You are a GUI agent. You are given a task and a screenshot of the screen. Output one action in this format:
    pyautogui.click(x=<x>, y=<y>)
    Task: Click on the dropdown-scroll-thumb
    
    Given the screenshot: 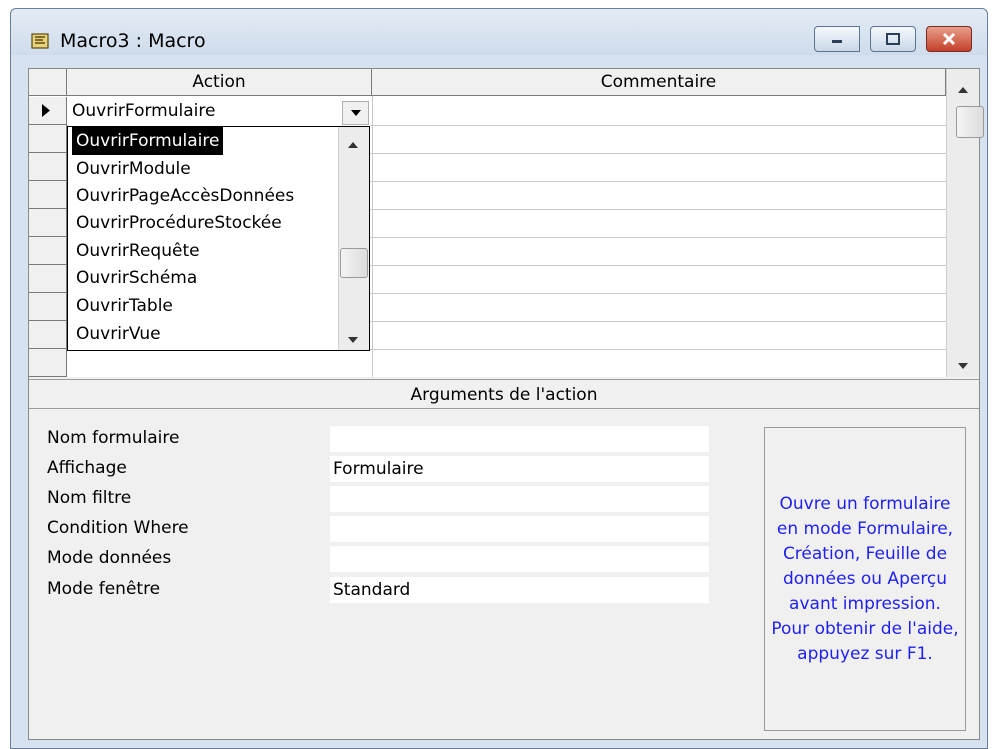 What is the action you would take?
    pyautogui.click(x=354, y=263)
    